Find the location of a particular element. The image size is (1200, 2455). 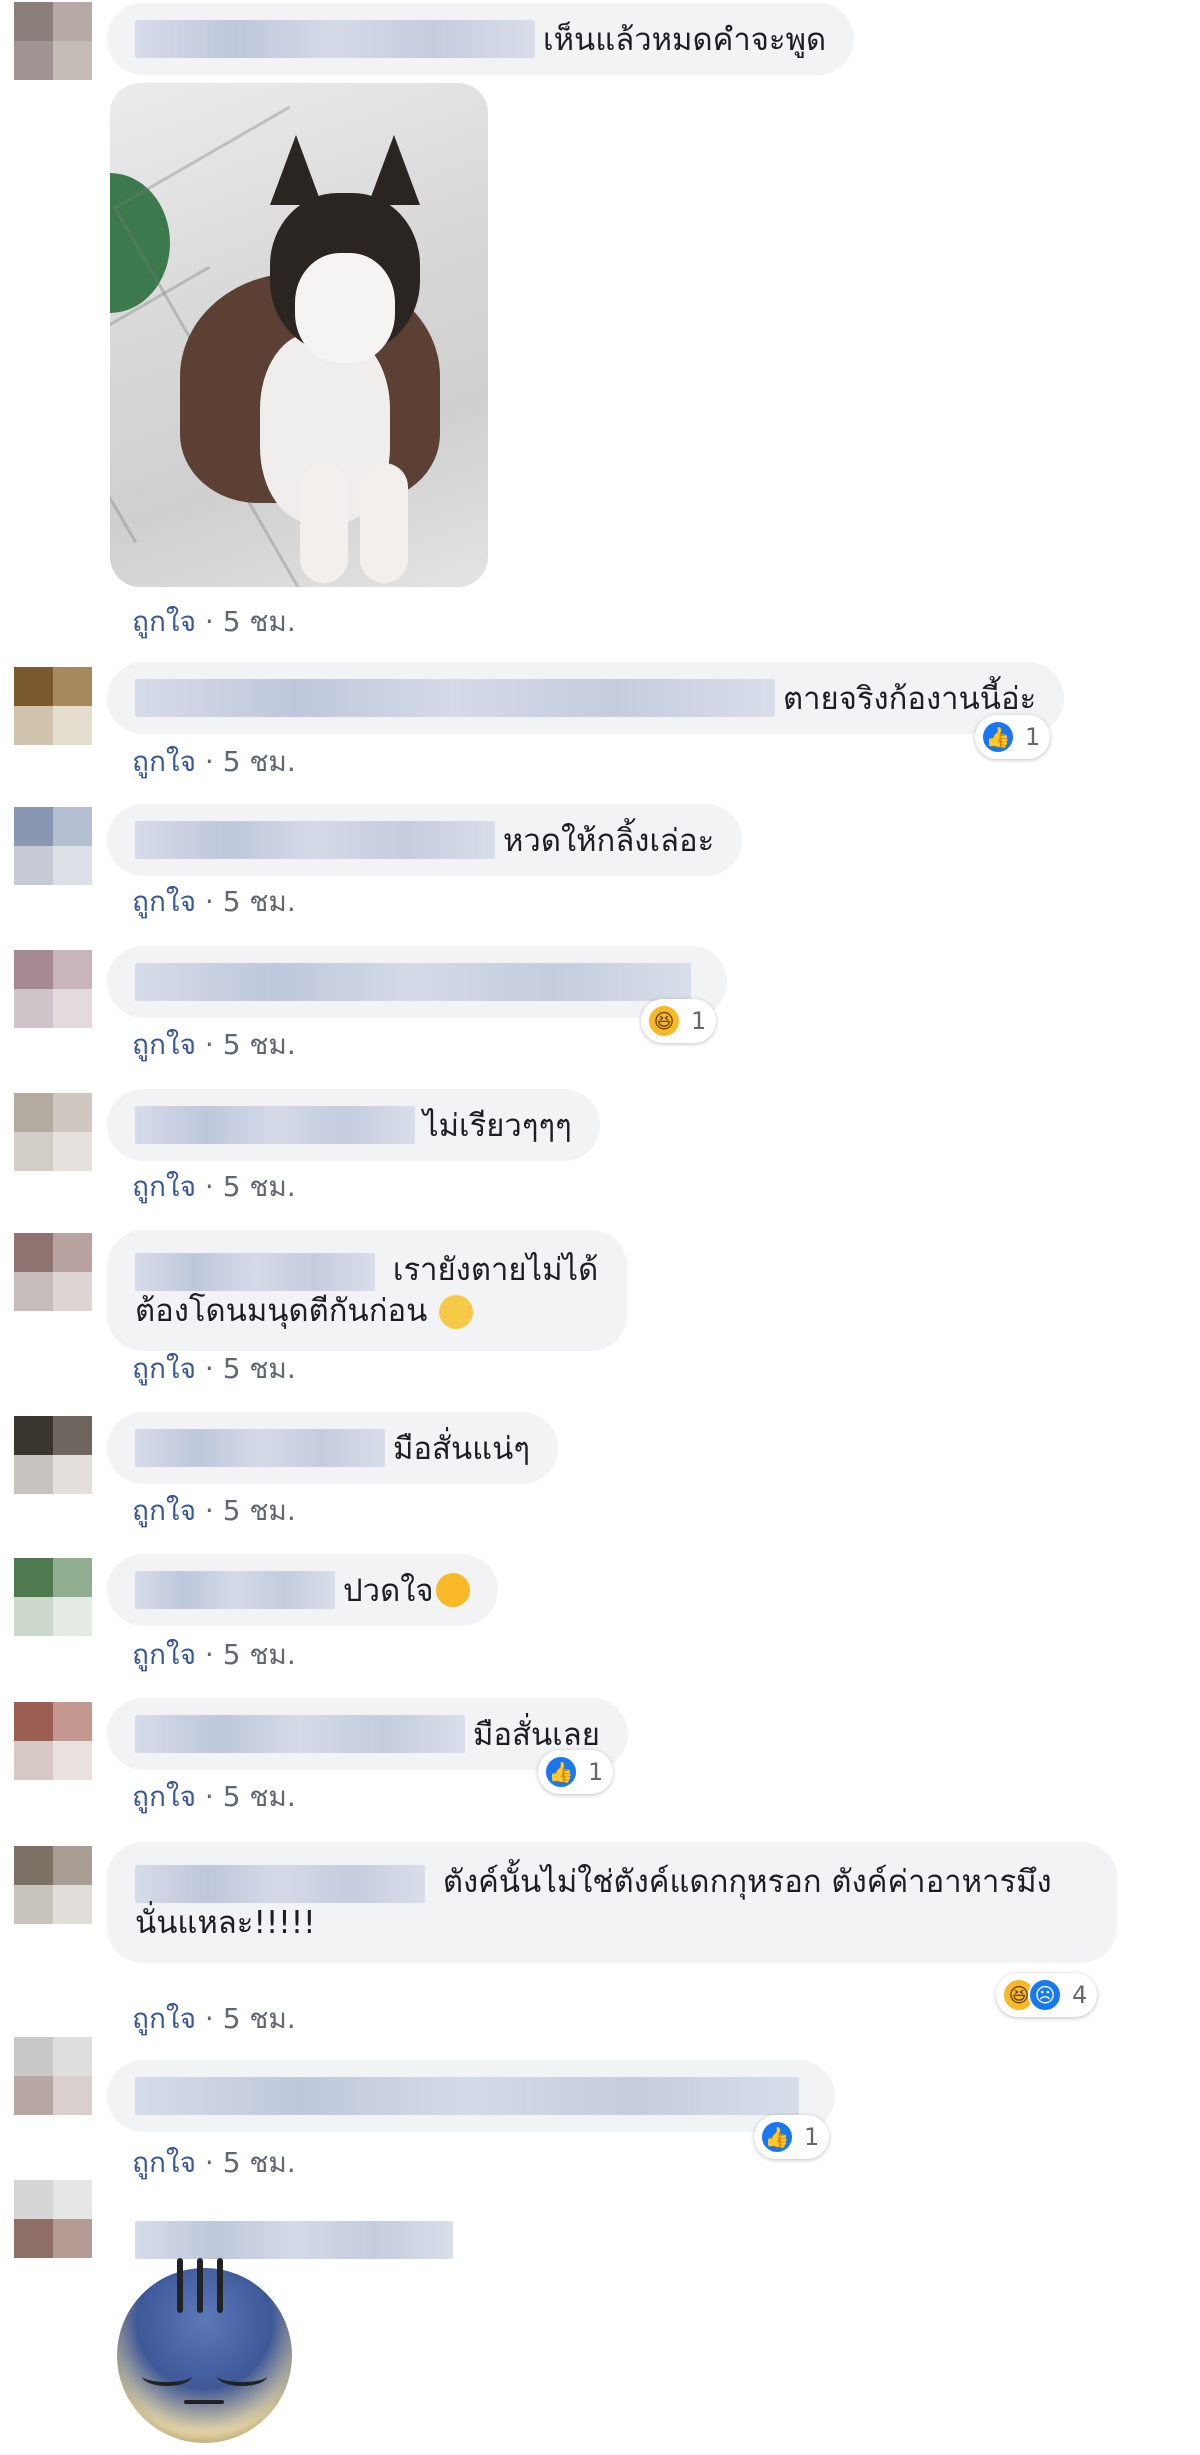

comment-text: หวดให้กลิ้งเล่อะ is located at coordinates (609, 841).